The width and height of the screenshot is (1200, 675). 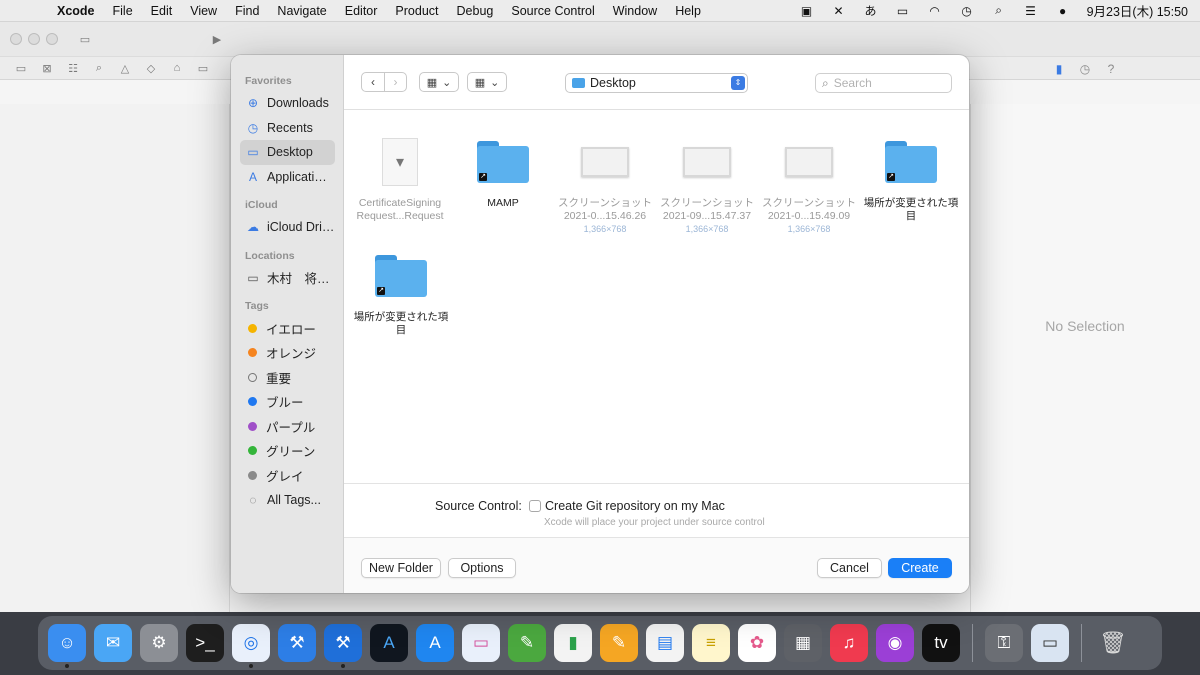 What do you see at coordinates (1113, 643) in the screenshot?
I see `trash-icon: 🗑` at bounding box center [1113, 643].